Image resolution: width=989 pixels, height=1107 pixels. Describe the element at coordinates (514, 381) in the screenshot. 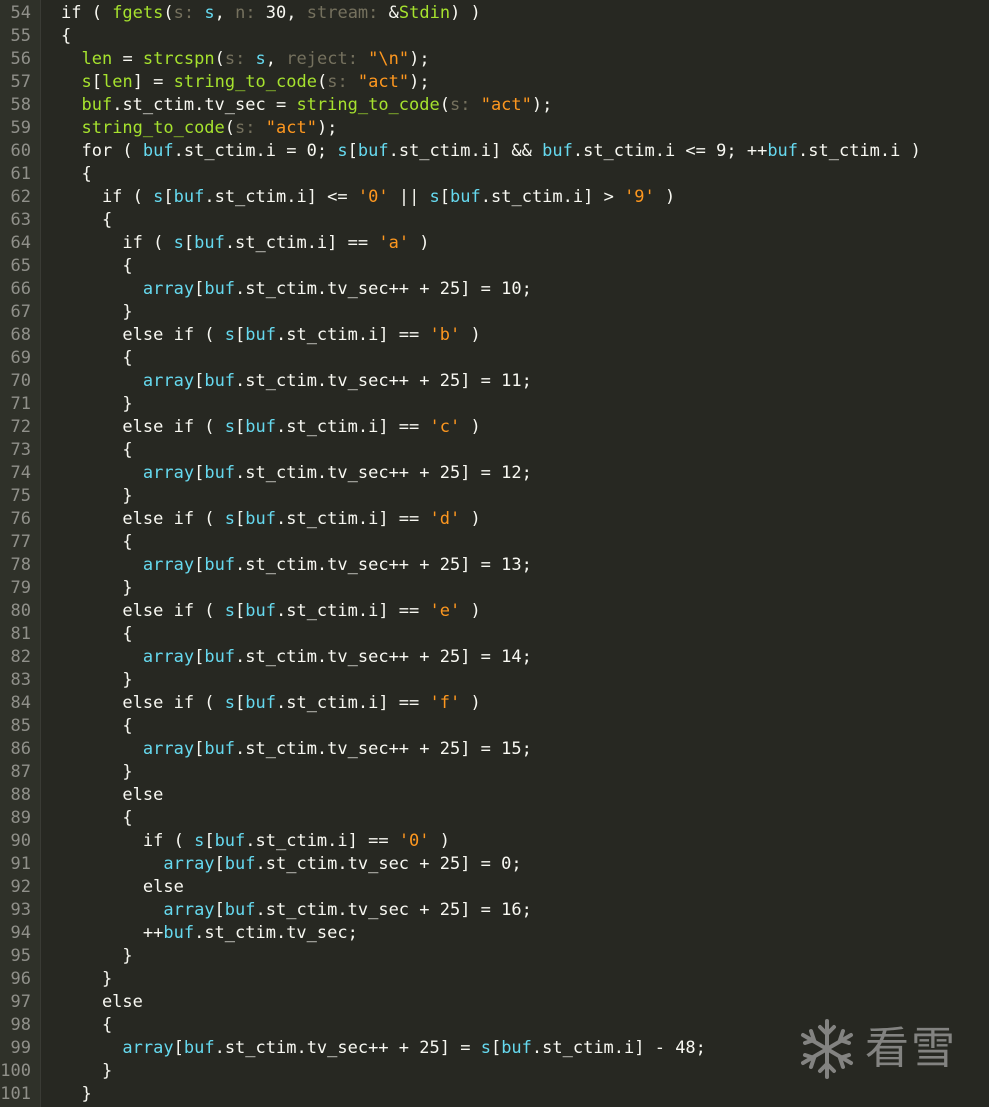

I see `code-line: array[buf.st_ctim.tv_sec++ + 25] = 11;` at that location.